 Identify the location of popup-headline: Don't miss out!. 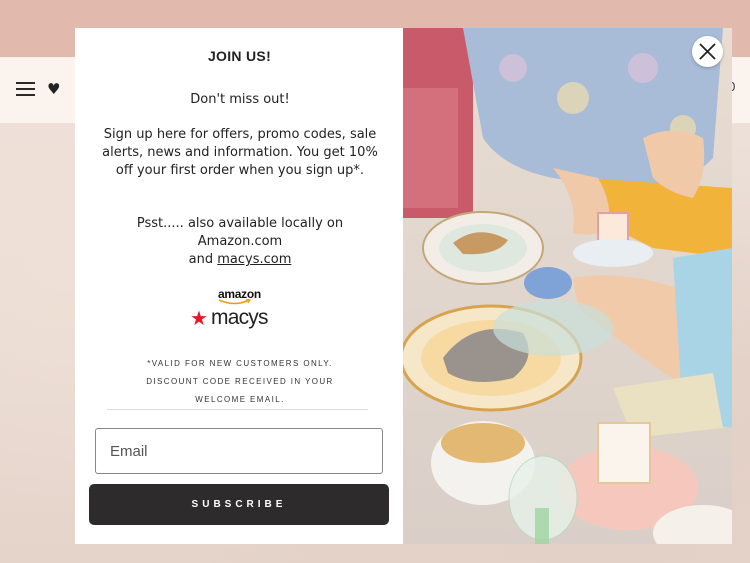
(240, 99).